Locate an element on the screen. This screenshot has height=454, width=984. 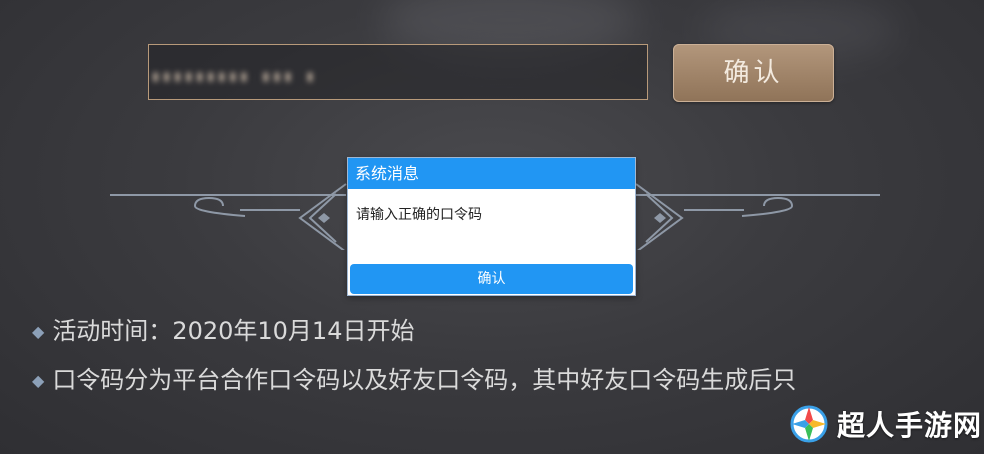
watermark: 超人手游网 is located at coordinates (884, 424).